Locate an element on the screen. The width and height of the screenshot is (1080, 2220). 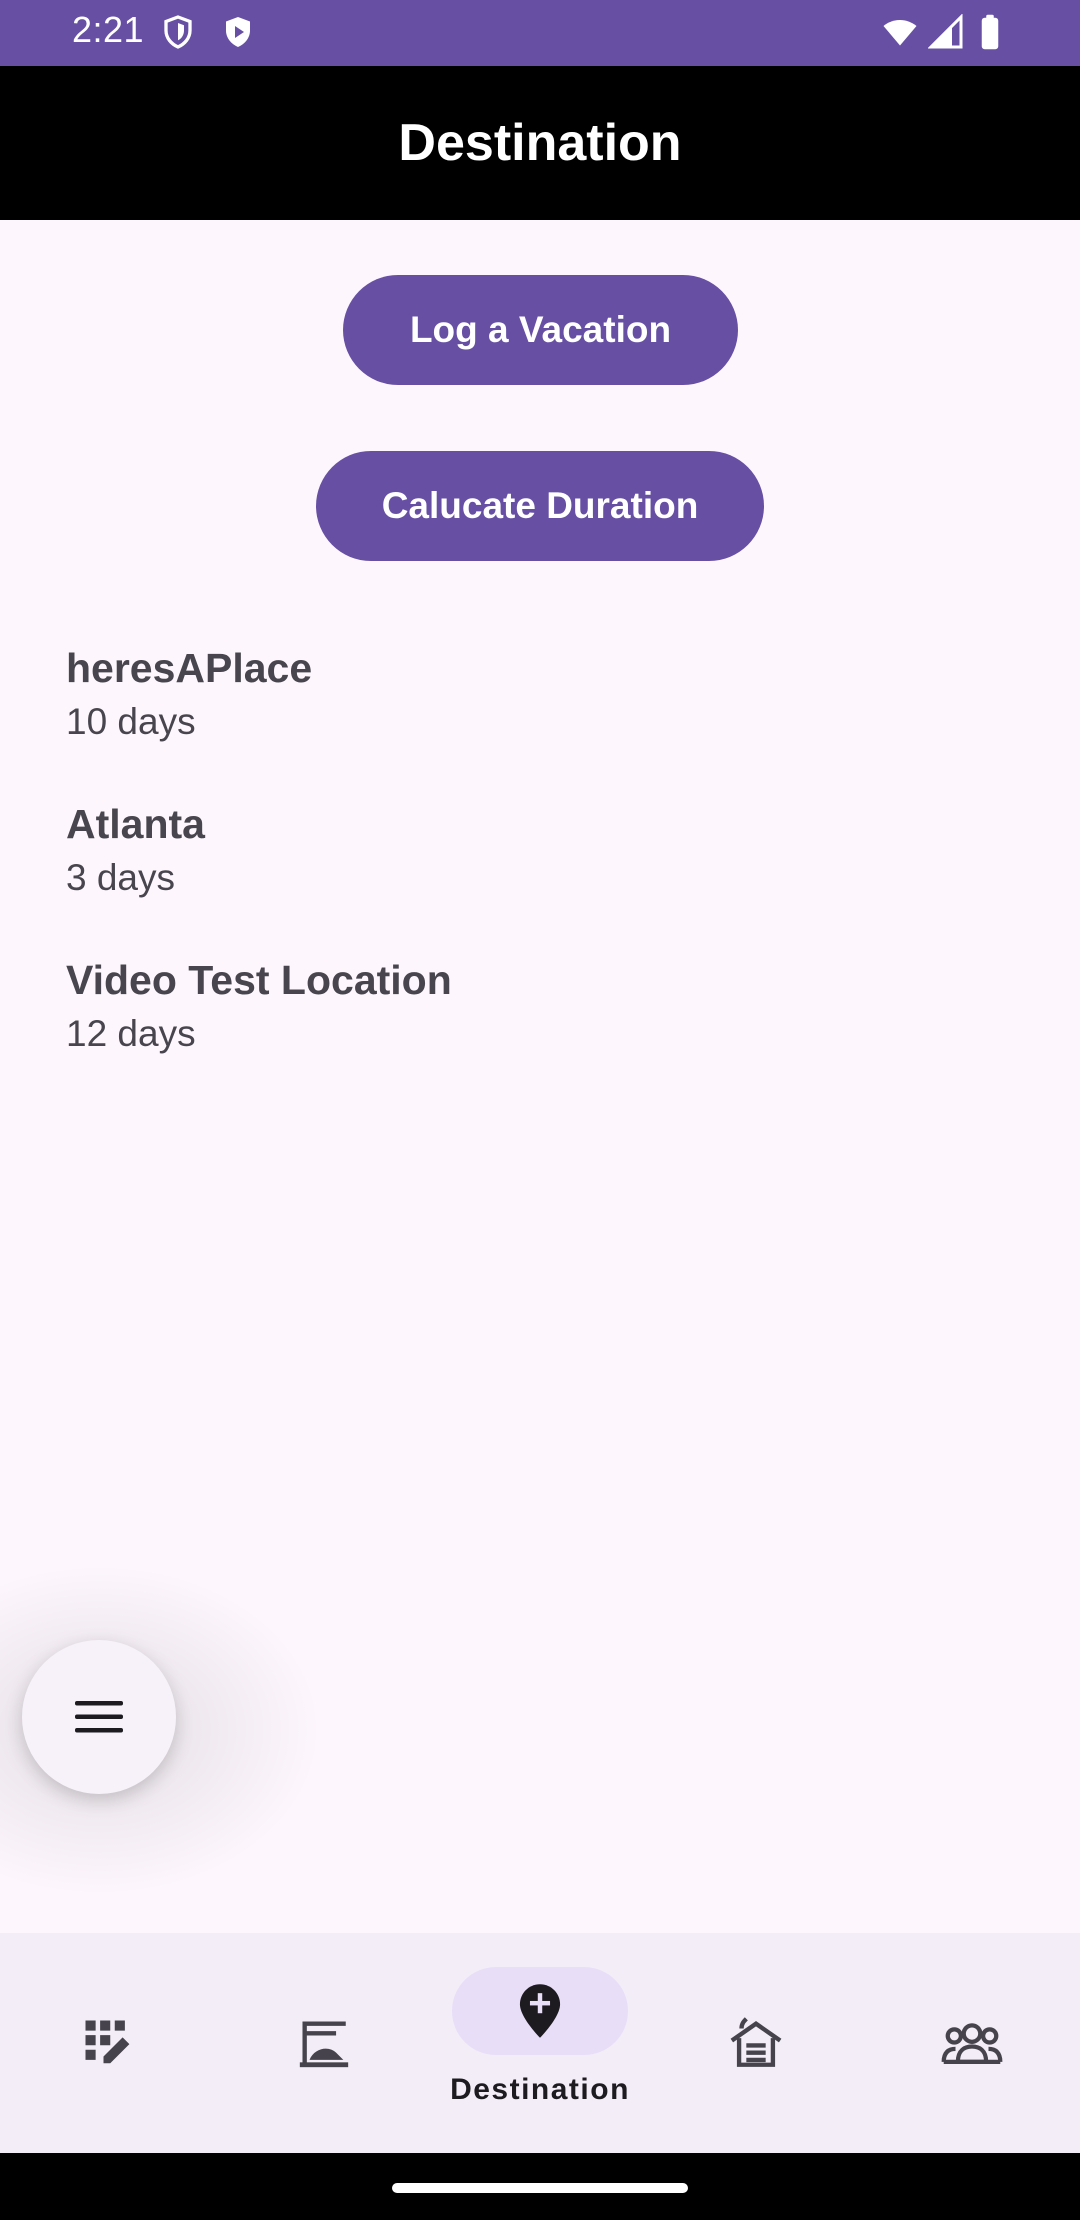
beach-icon is located at coordinates (324, 2044).